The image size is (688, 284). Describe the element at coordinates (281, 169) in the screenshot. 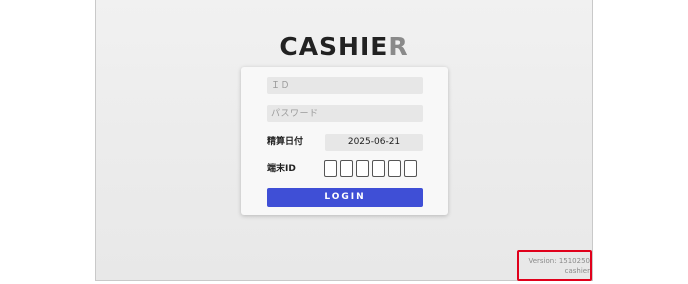

I see `terminal-id-label: 端末ID` at that location.